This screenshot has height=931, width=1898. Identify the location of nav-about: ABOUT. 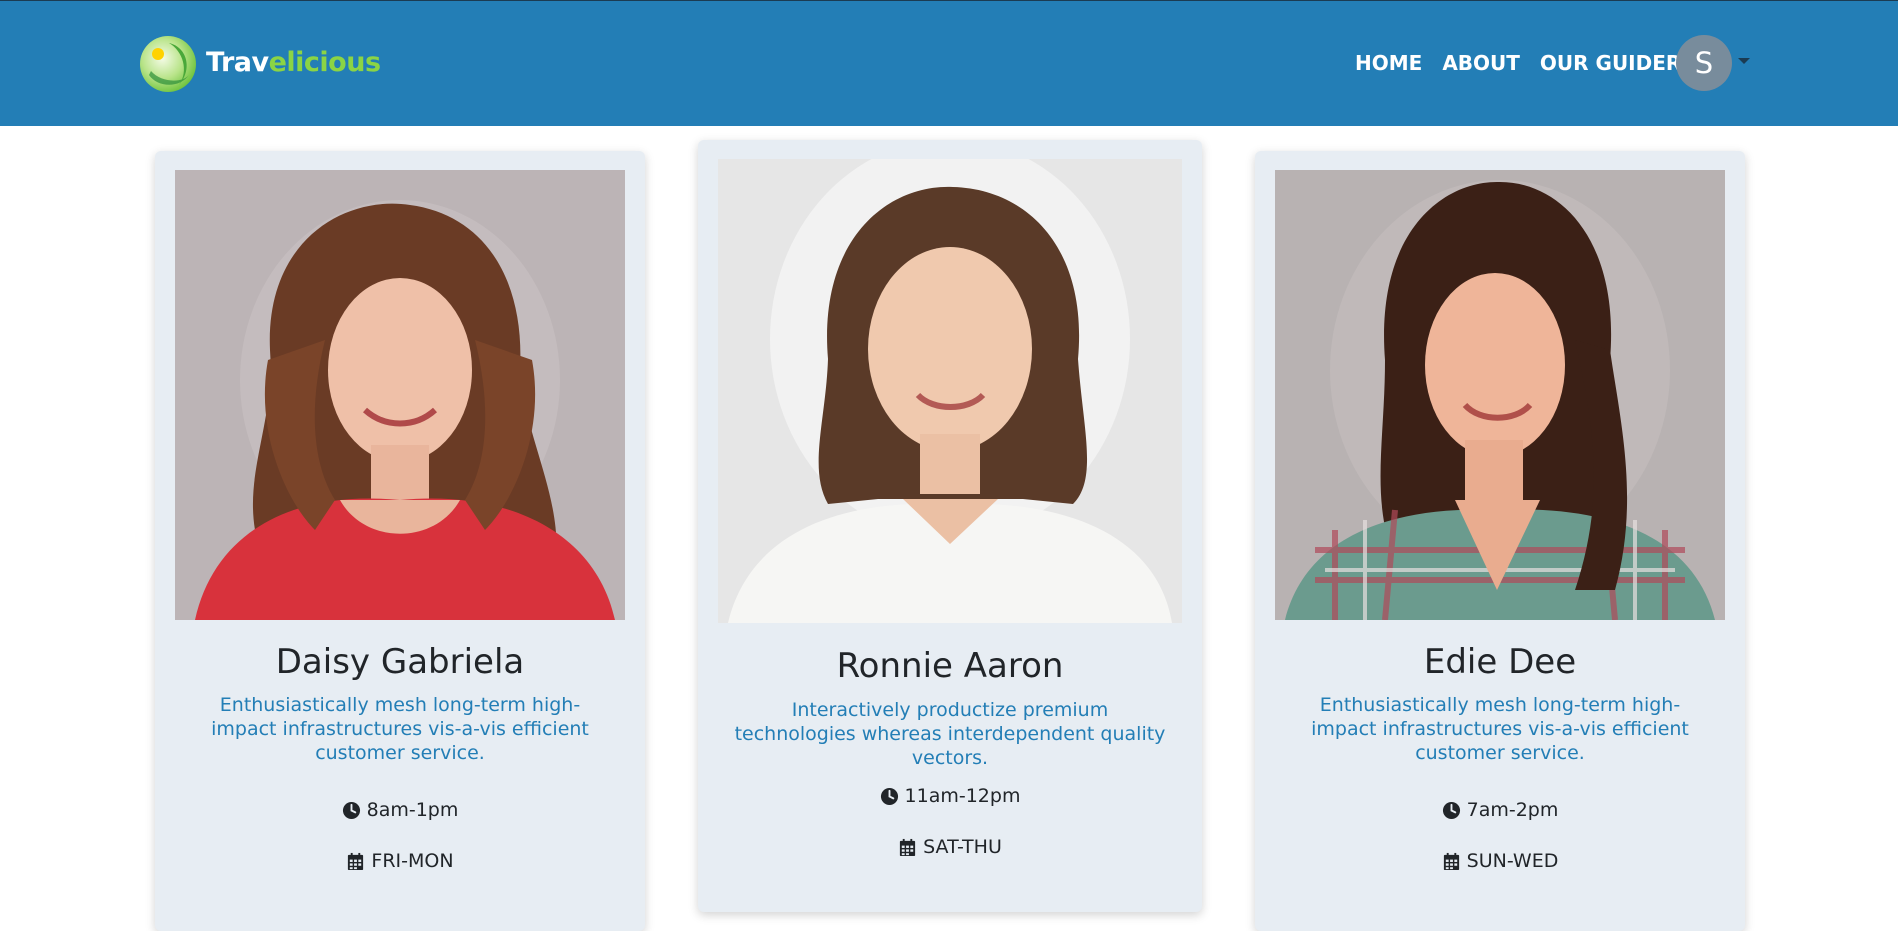
(1481, 63).